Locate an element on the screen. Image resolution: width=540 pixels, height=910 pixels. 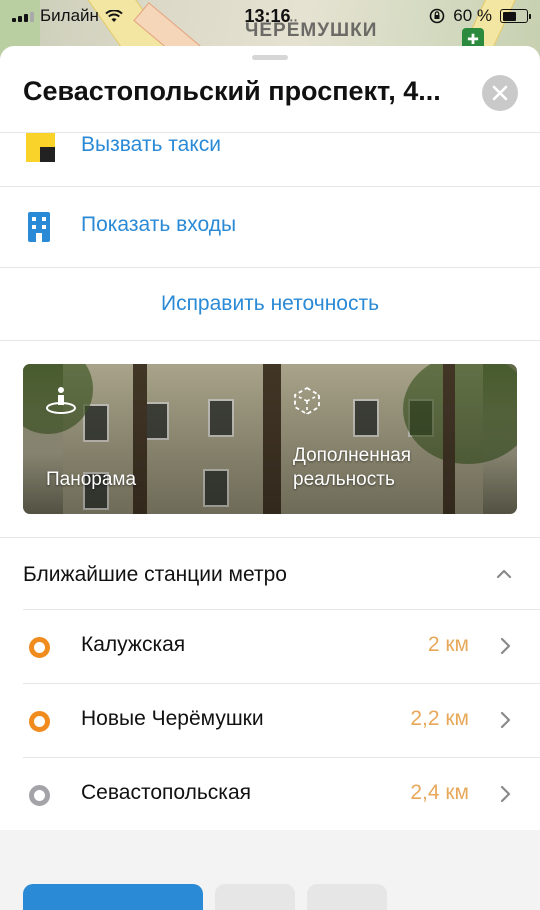
metro-station-row: Калужская 2 км is located at coordinates (270, 646).